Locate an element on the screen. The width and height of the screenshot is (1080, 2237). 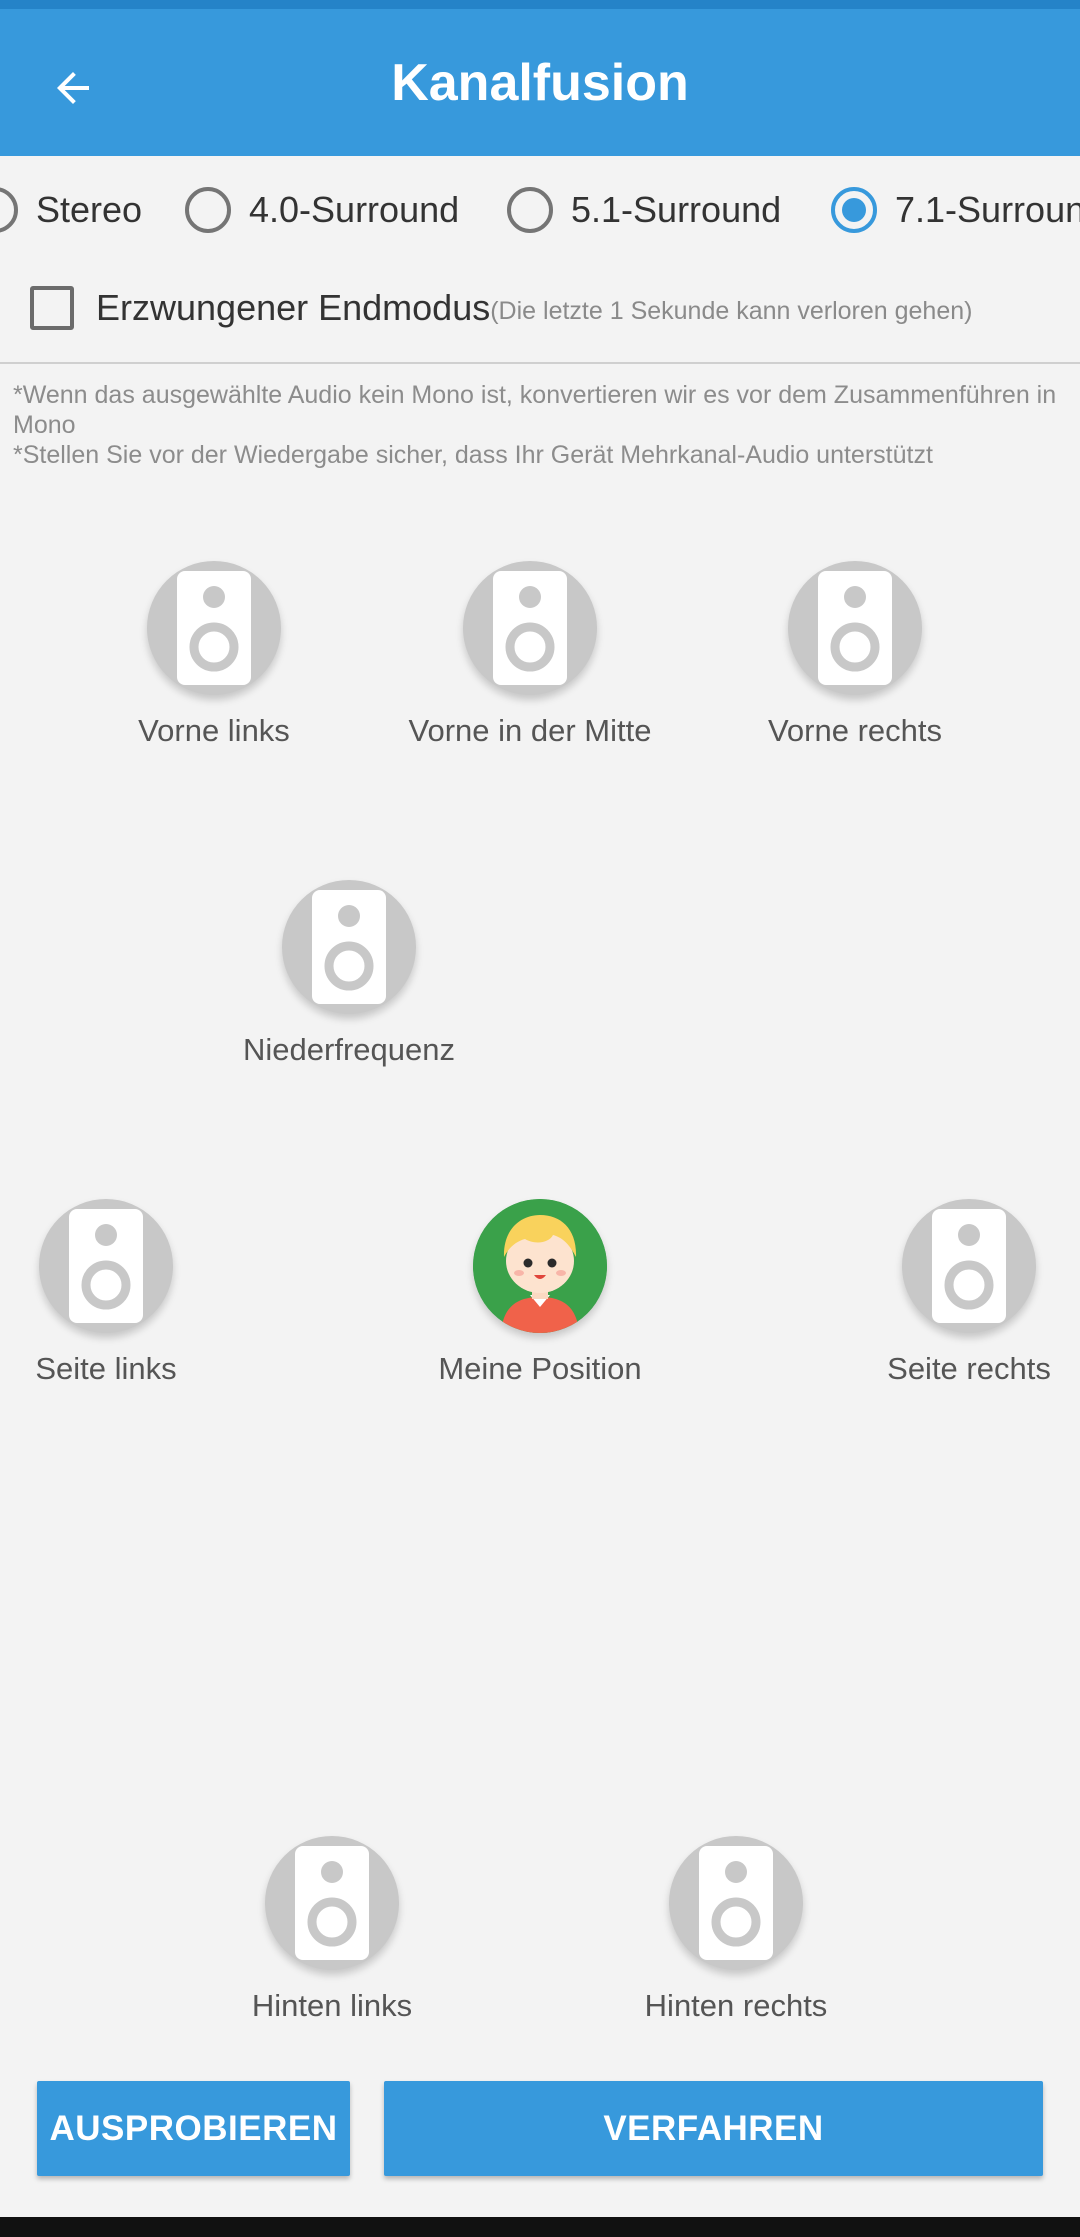
radio-button-selected is located at coordinates (854, 210).